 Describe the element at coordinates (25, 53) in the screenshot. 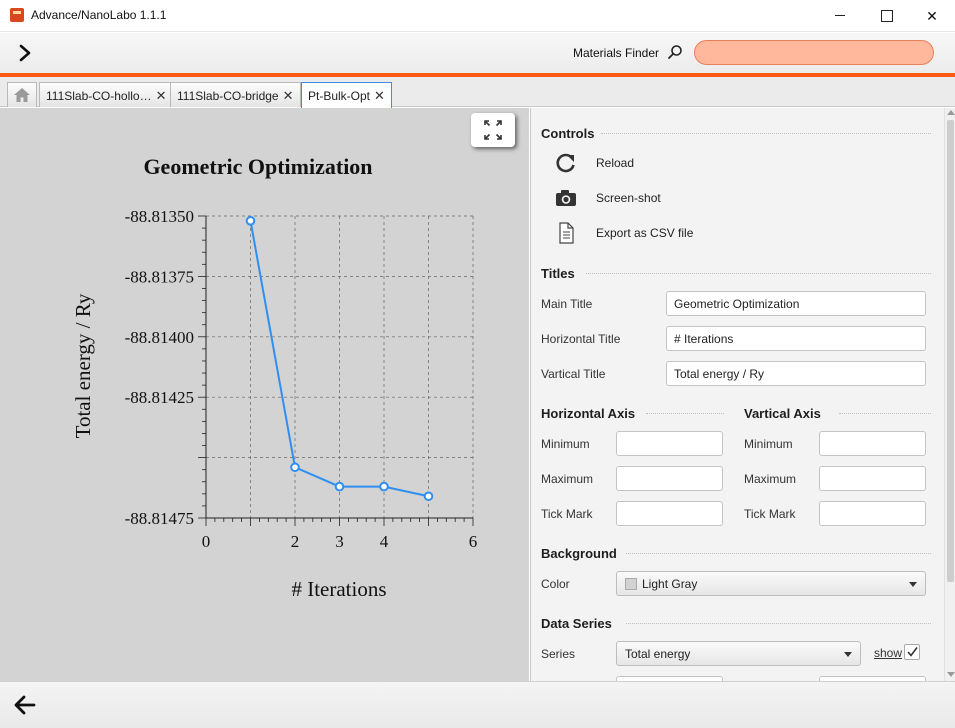

I see `forward-chevron-icon` at that location.